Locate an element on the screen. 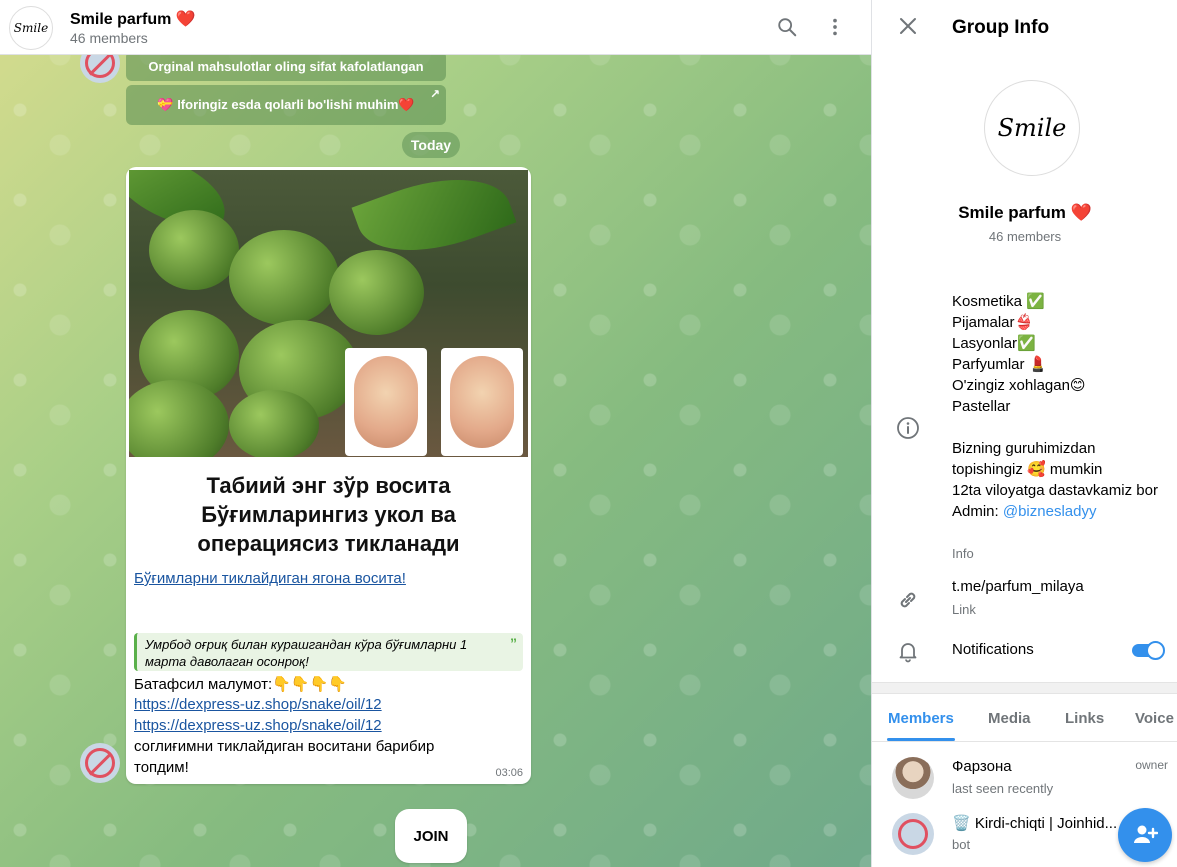 This screenshot has height=867, width=1177. quote-mark-icon: ” is located at coordinates (513, 643).